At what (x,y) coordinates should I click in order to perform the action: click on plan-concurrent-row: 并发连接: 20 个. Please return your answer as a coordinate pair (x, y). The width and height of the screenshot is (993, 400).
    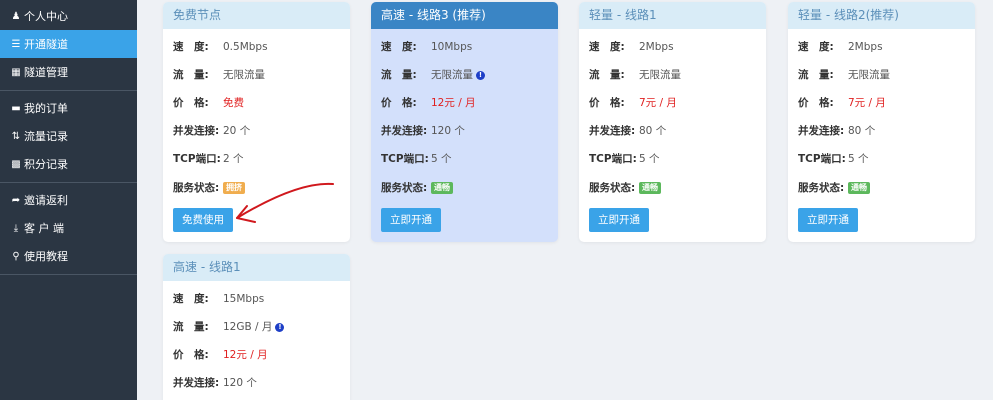
    Looking at the image, I should click on (211, 131).